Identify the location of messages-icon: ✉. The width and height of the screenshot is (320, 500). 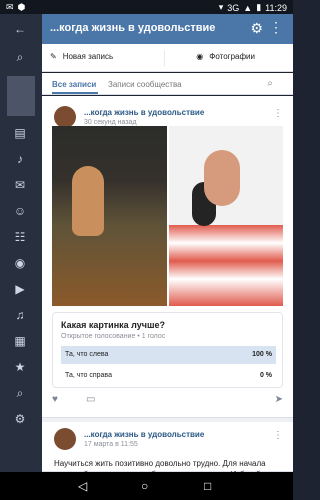
(20, 185).